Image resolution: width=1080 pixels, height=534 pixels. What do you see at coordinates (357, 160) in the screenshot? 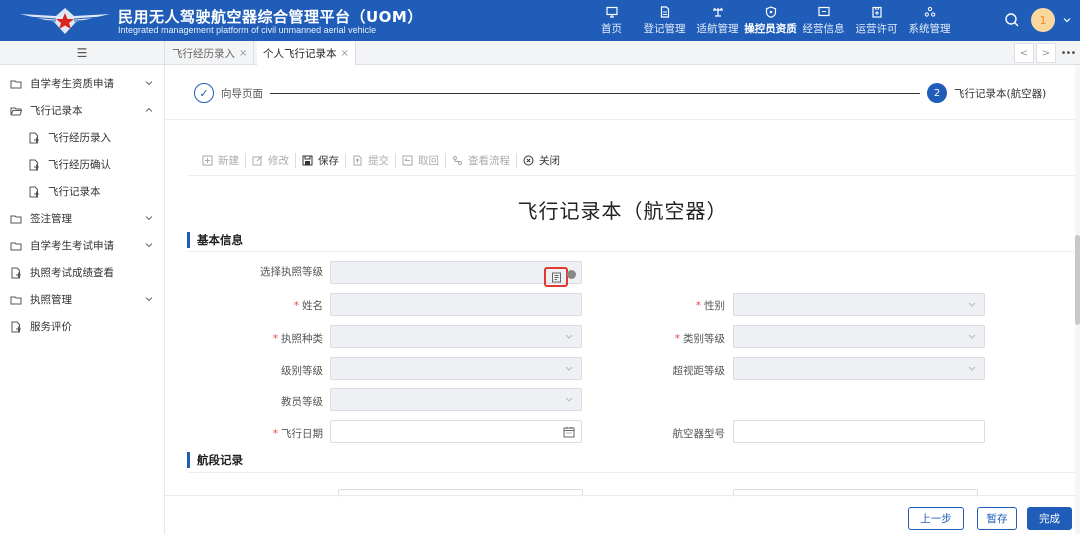
I see `upload-file-icon` at bounding box center [357, 160].